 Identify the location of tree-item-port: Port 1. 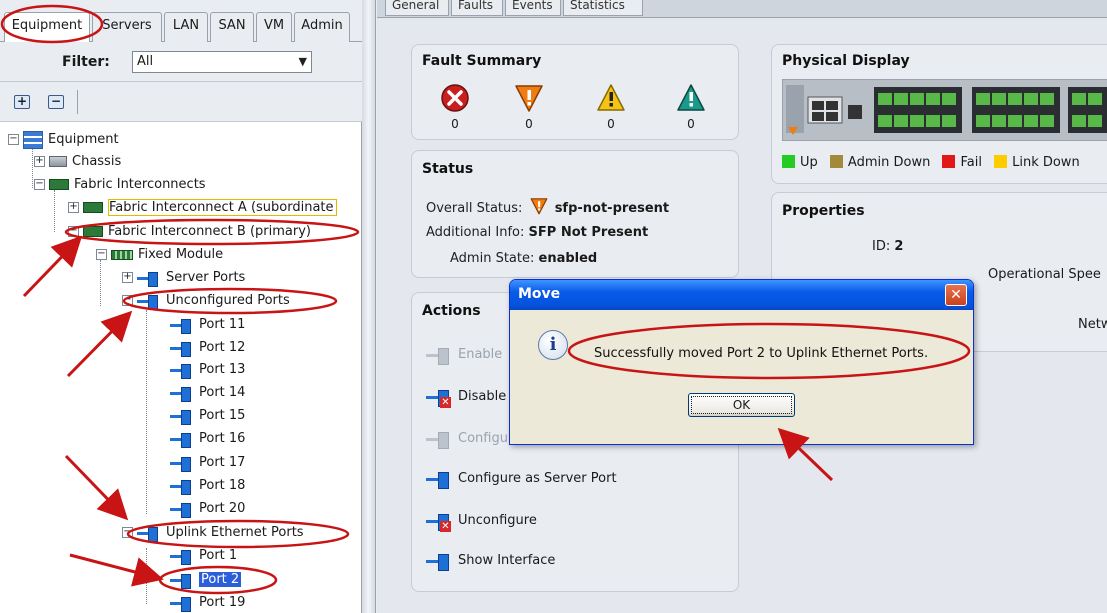
(203, 555).